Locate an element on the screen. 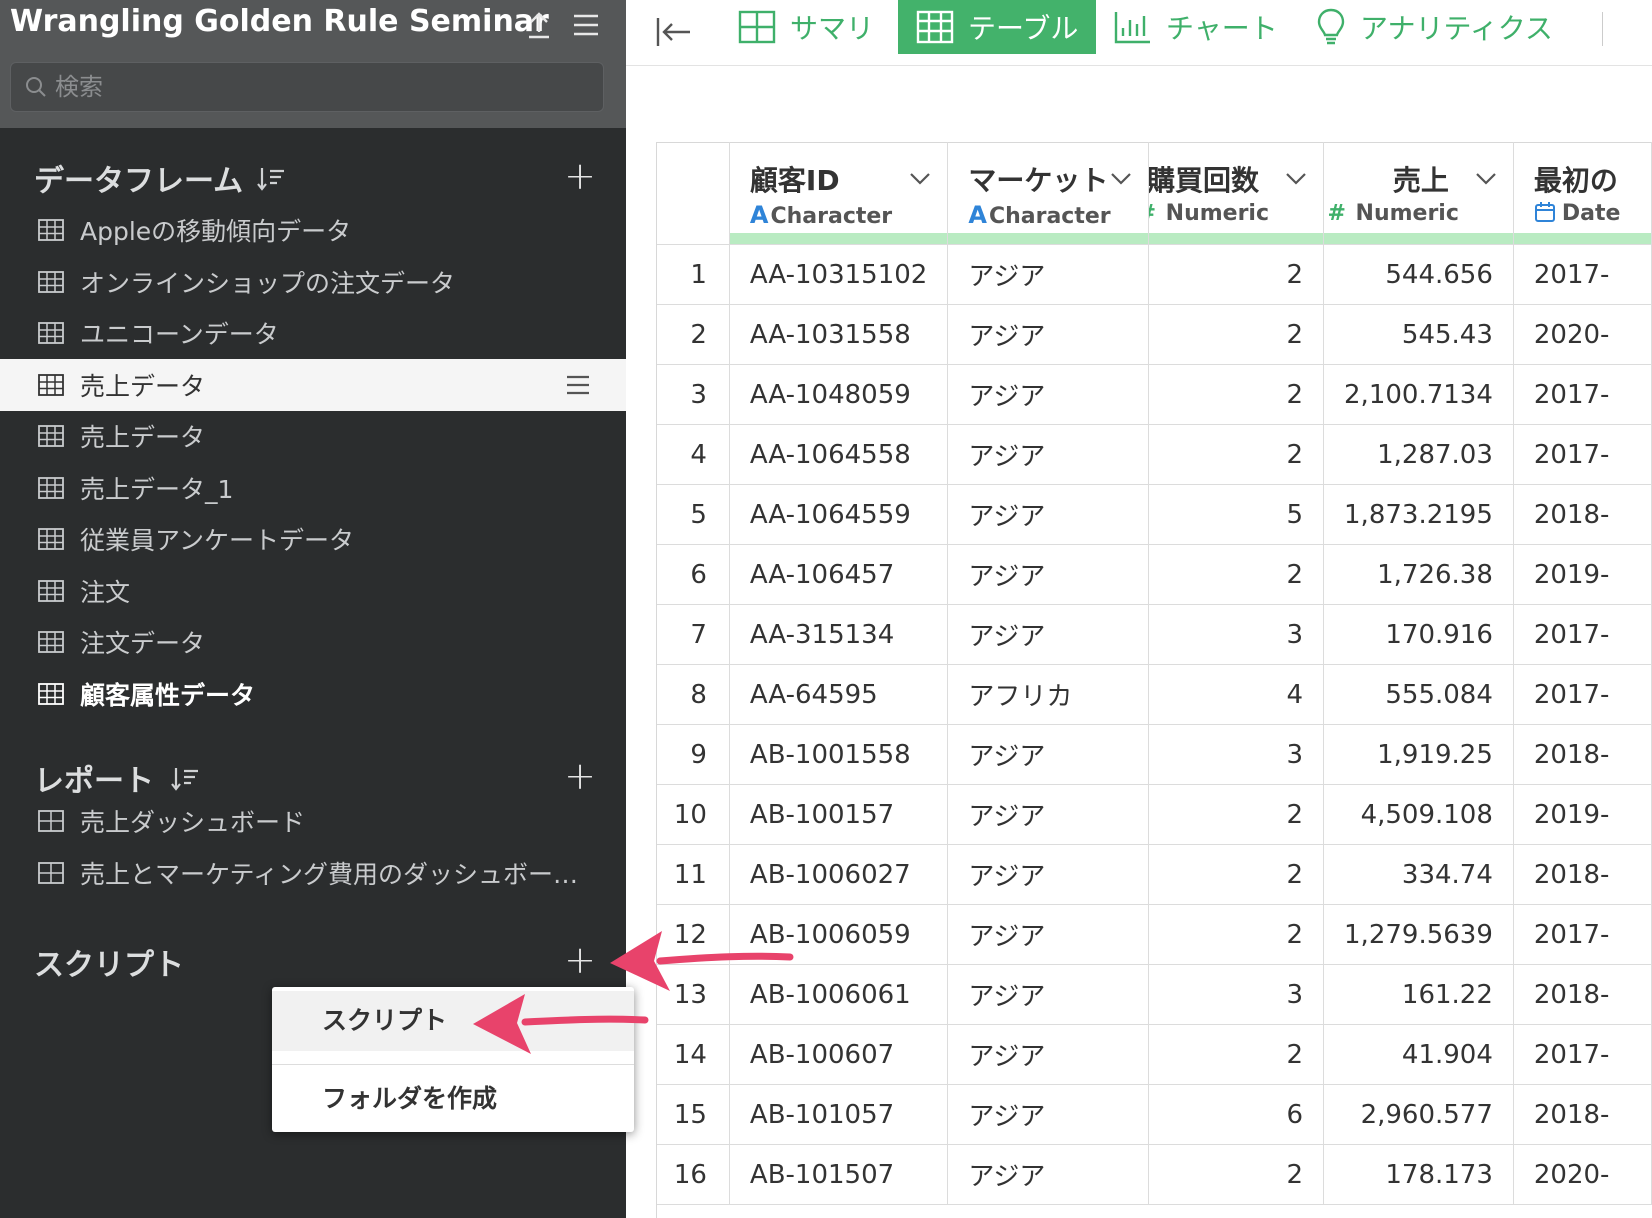 Image resolution: width=1652 pixels, height=1218 pixels. table-cell: 1,726.38 is located at coordinates (1418, 574).